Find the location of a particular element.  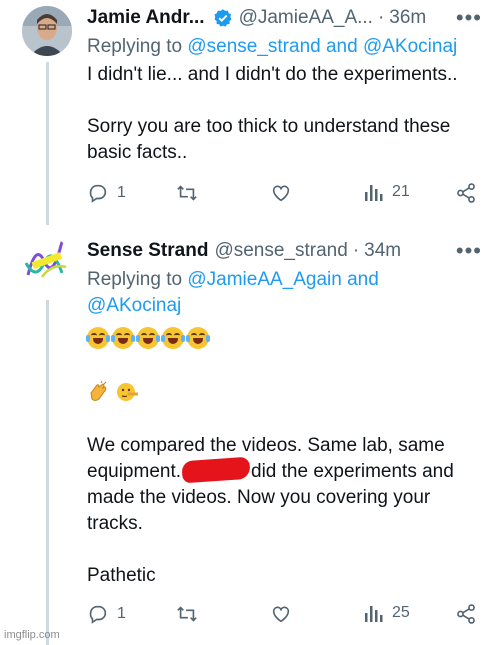

tweet-actions: 1 21 is located at coordinates (284, 197).